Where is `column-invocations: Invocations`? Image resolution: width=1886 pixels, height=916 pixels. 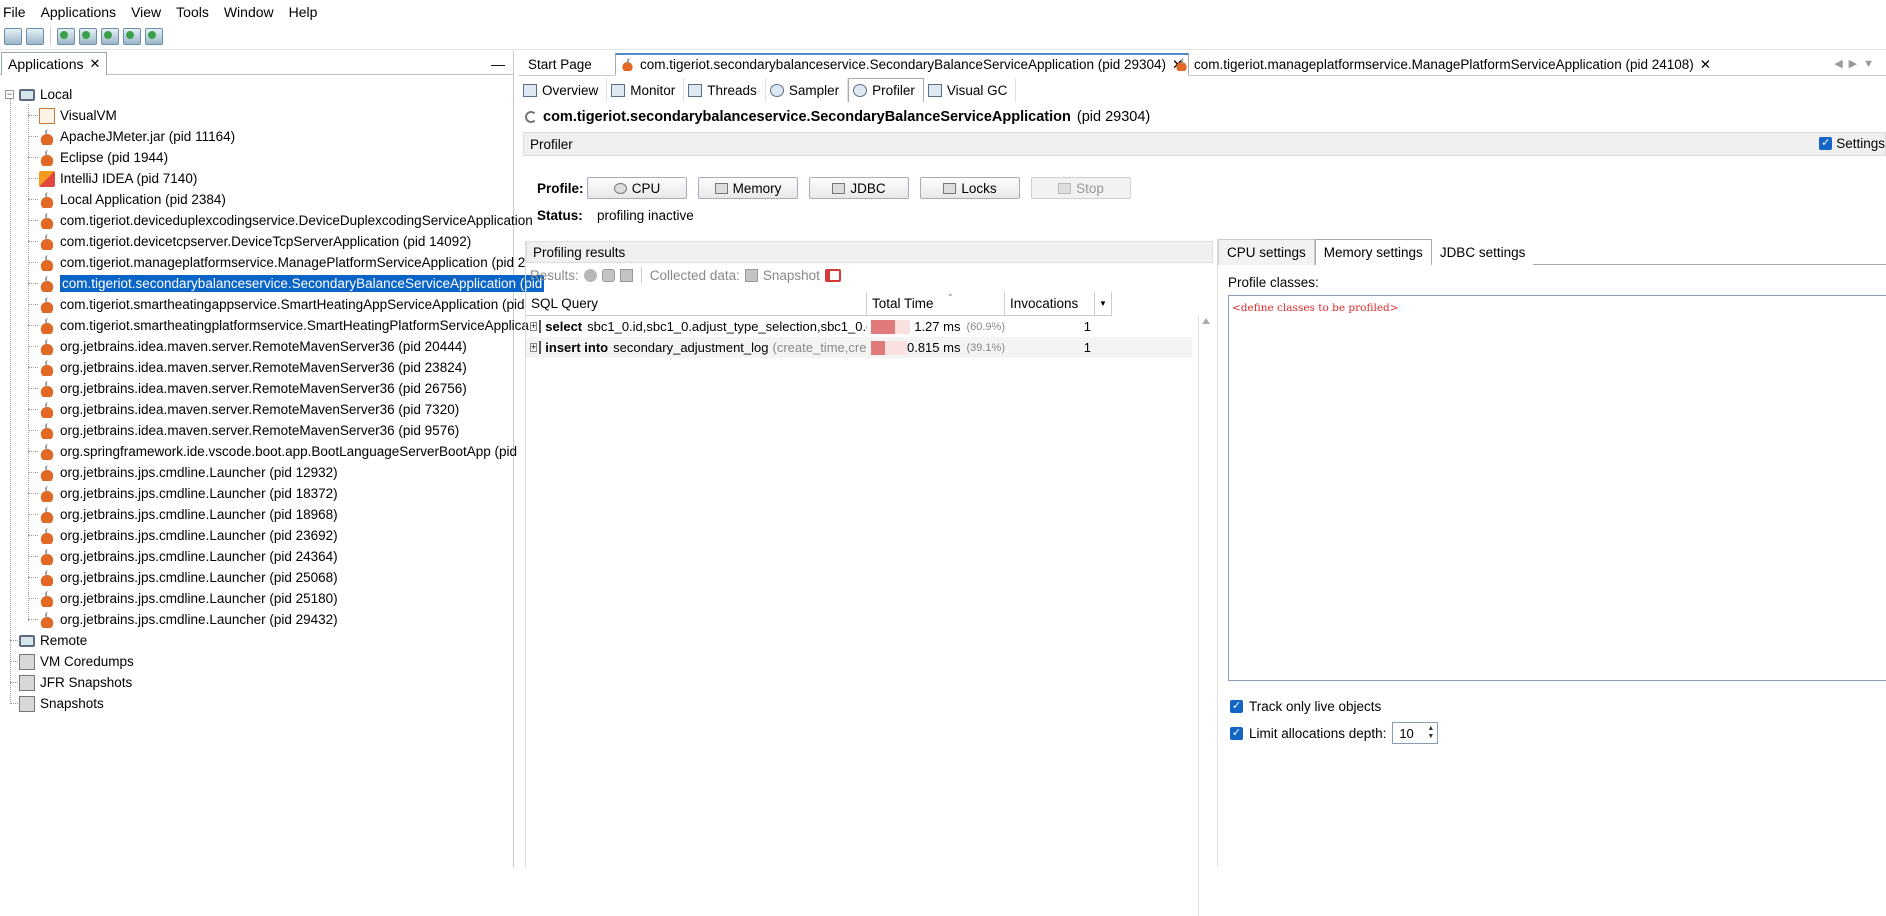 column-invocations: Invocations is located at coordinates (1050, 304).